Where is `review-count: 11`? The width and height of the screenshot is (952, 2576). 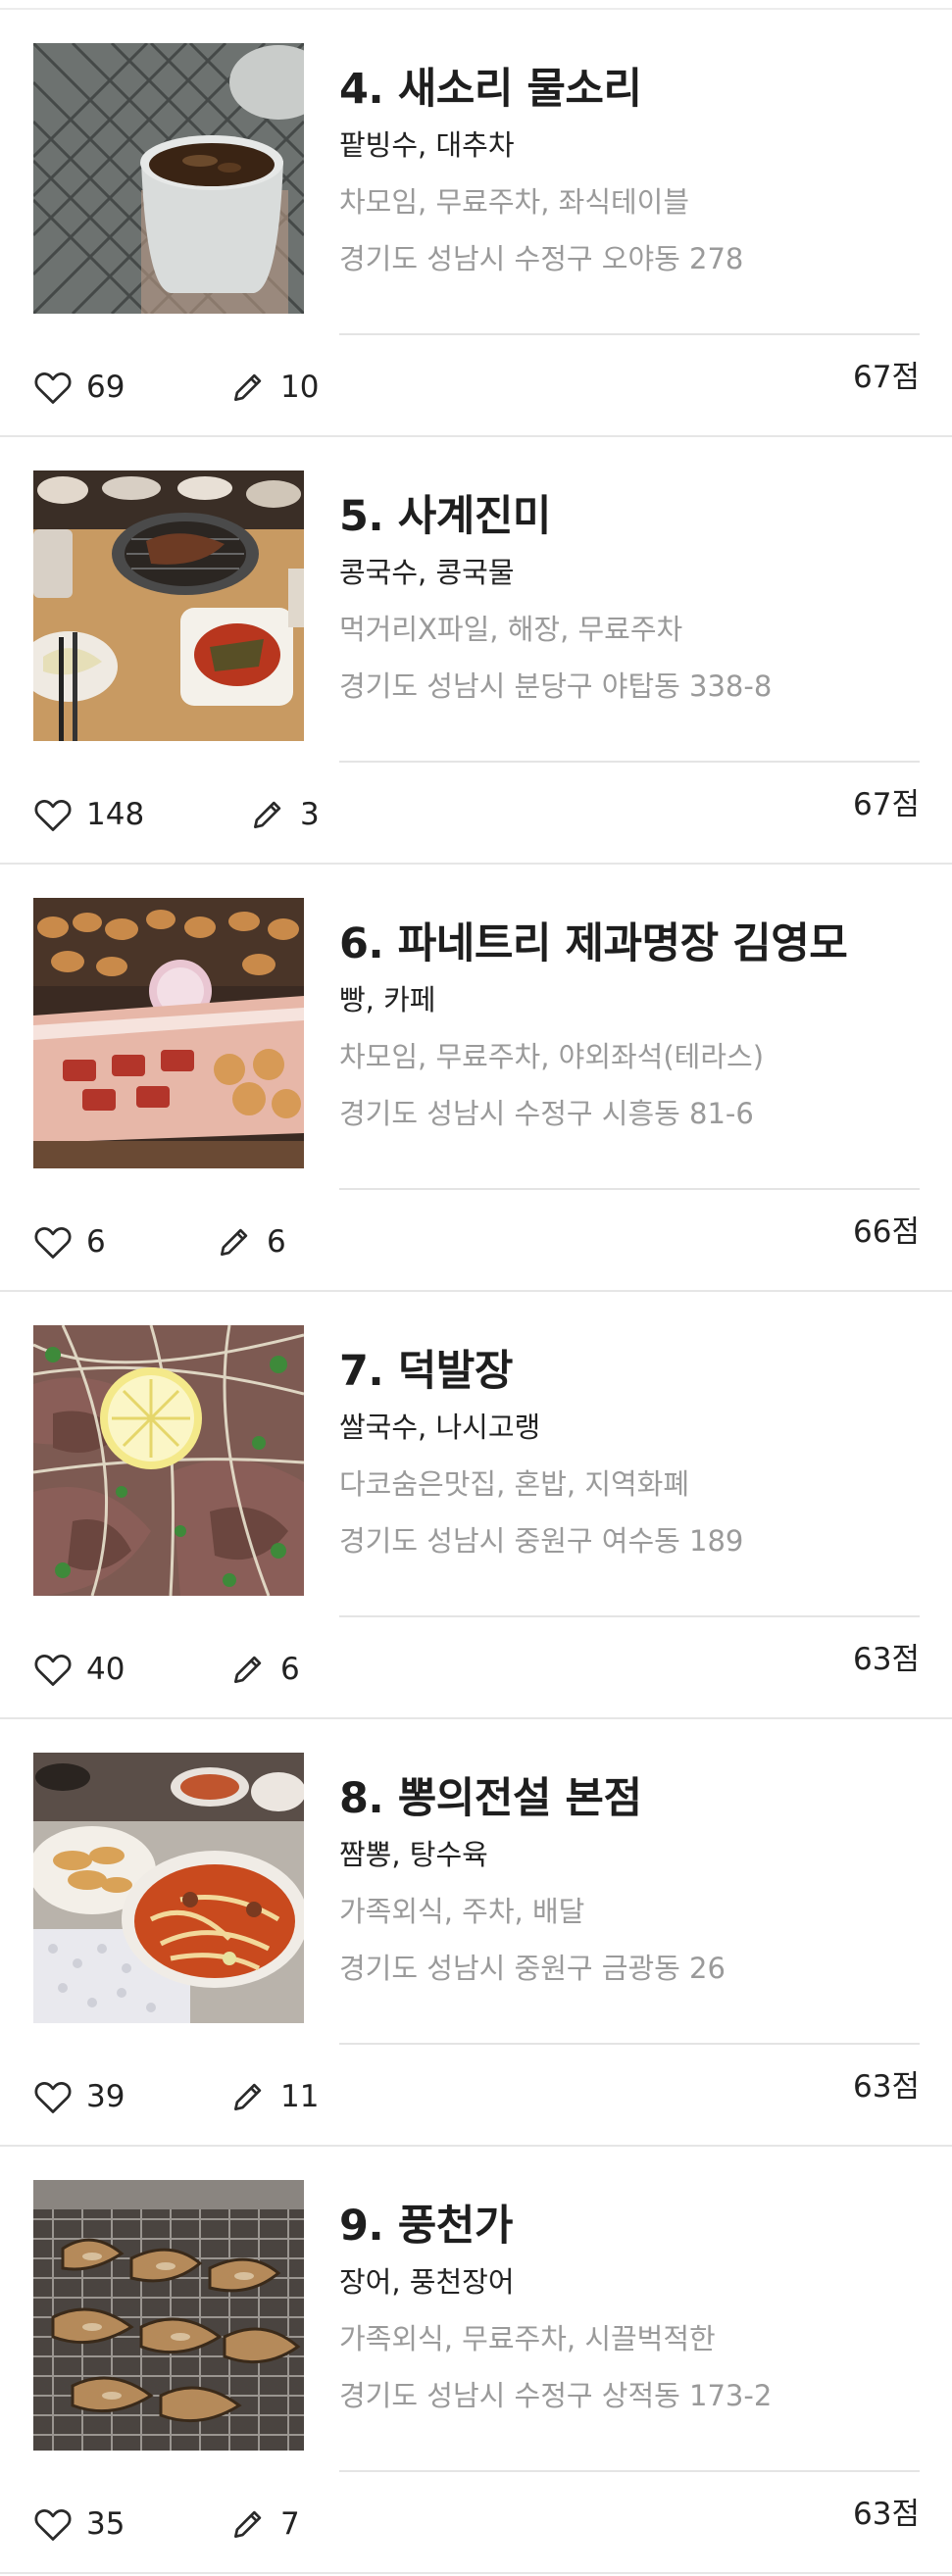 review-count: 11 is located at coordinates (300, 2096).